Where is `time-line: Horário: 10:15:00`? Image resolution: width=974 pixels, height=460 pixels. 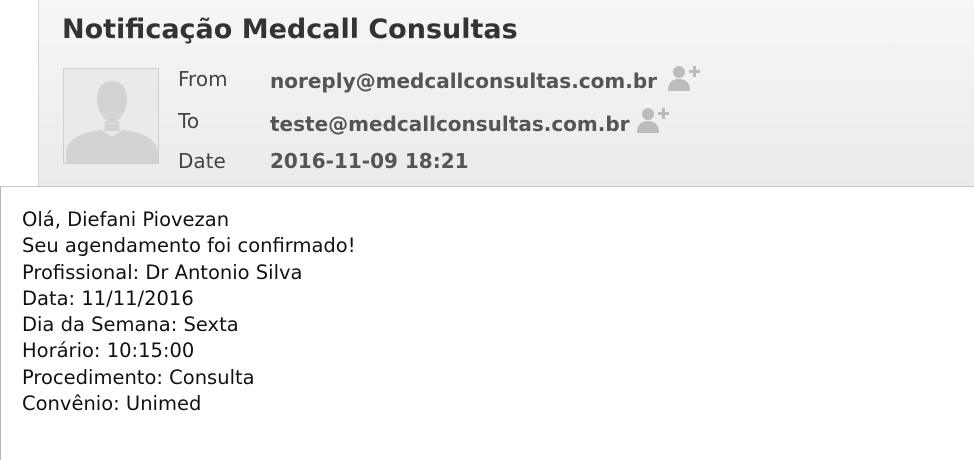 time-line: Horário: 10:15:00 is located at coordinates (108, 351).